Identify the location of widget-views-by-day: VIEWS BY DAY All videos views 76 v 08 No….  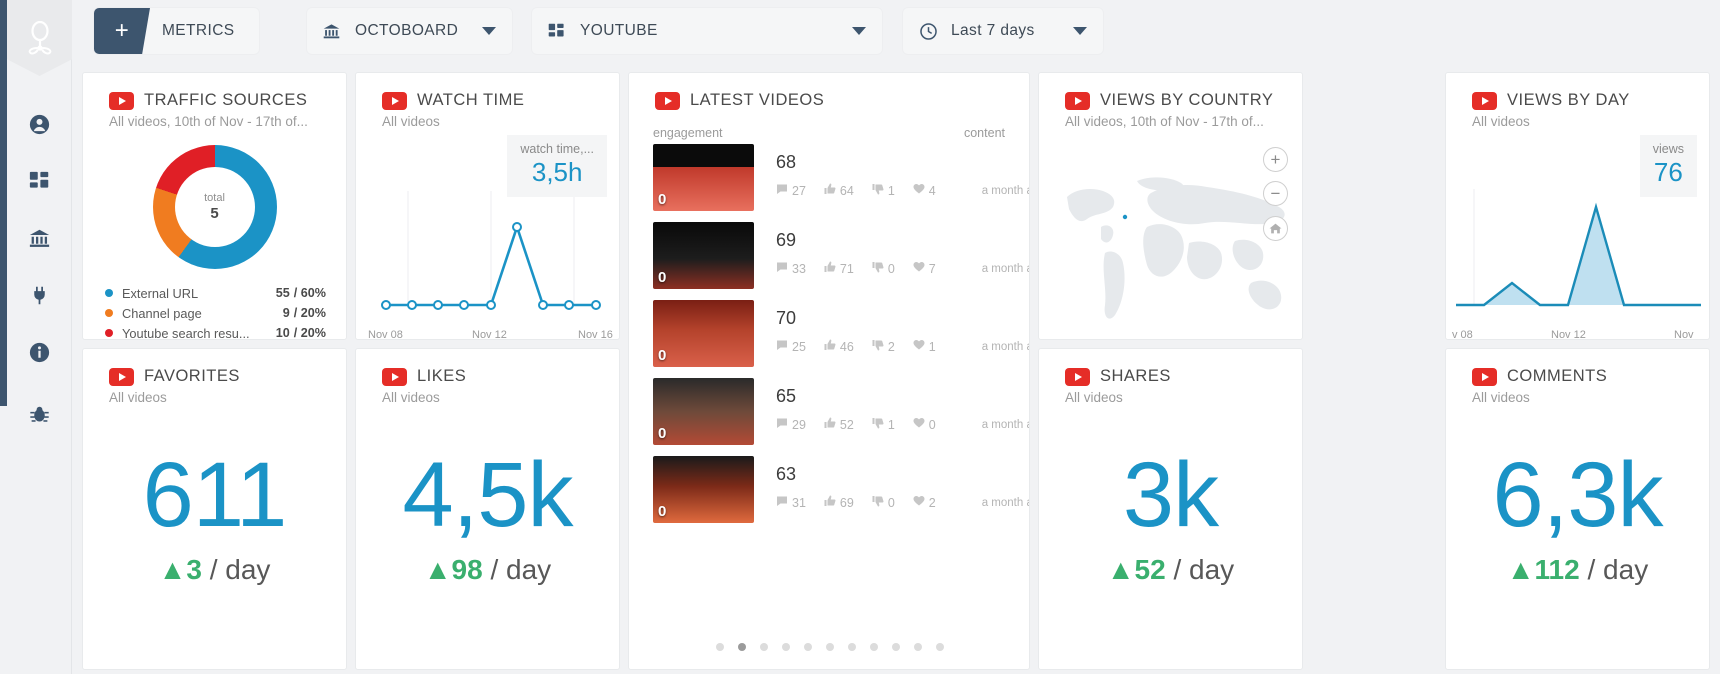
(1577, 206).